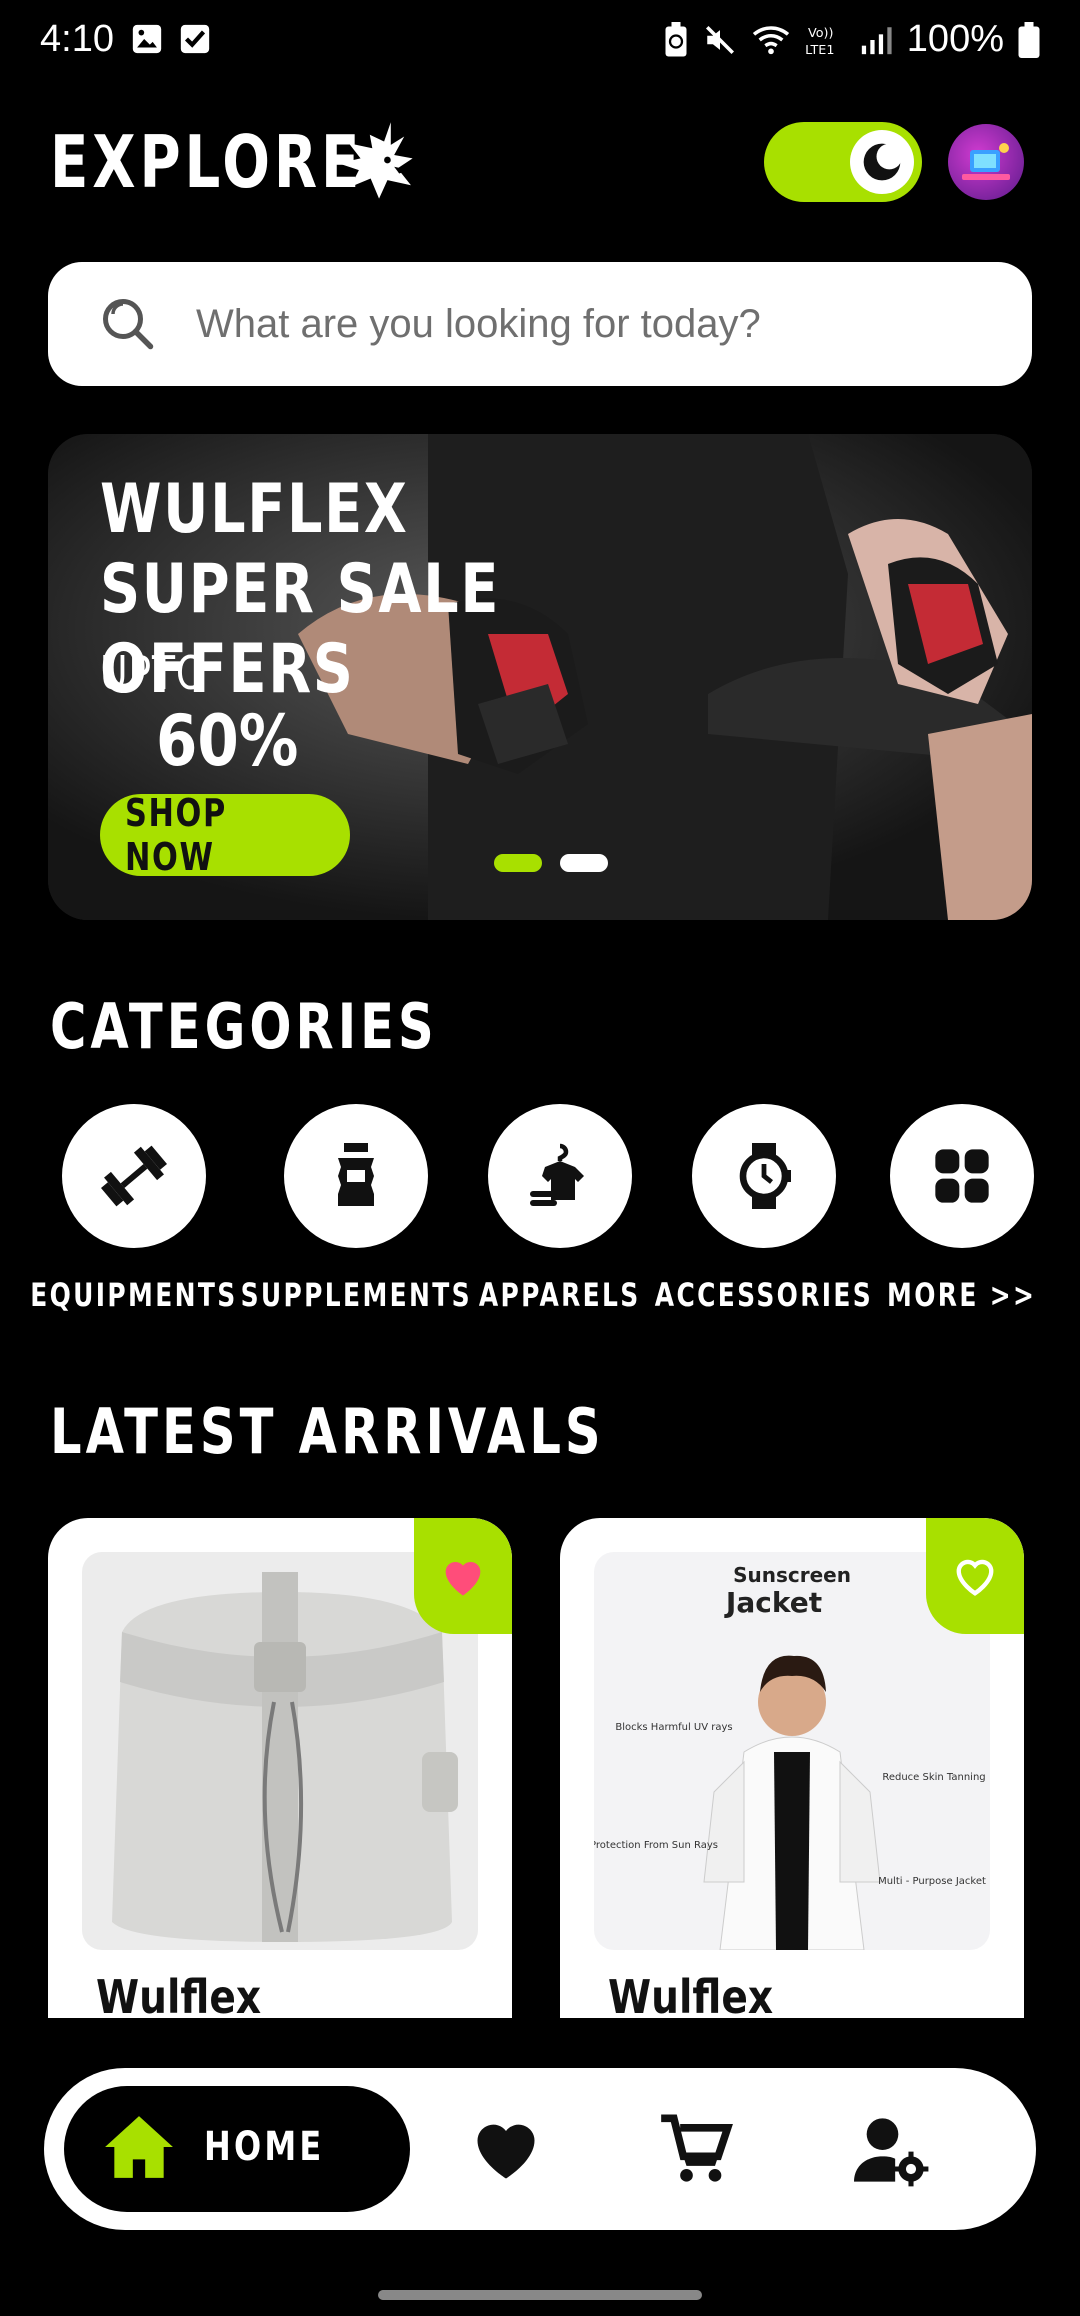 Image resolution: width=1080 pixels, height=2316 pixels. I want to click on category-apparels: APPARELS, so click(559, 1209).